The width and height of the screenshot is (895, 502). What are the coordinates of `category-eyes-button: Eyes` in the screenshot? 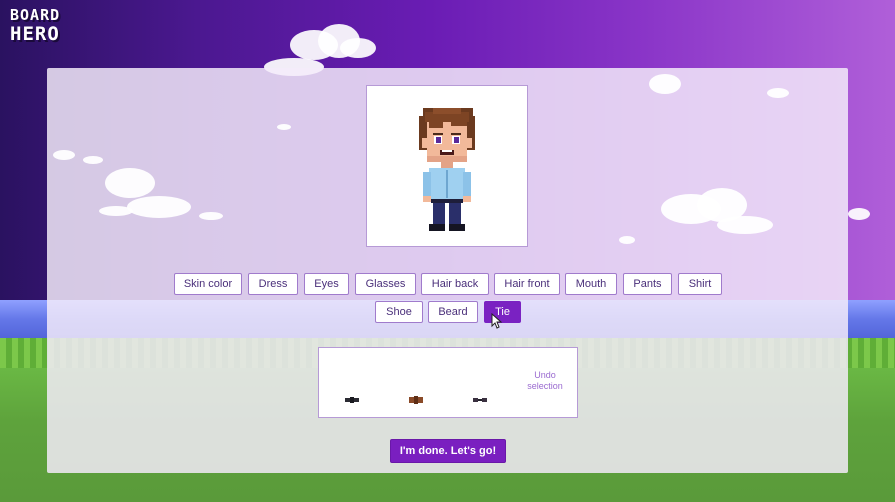 It's located at (326, 284).